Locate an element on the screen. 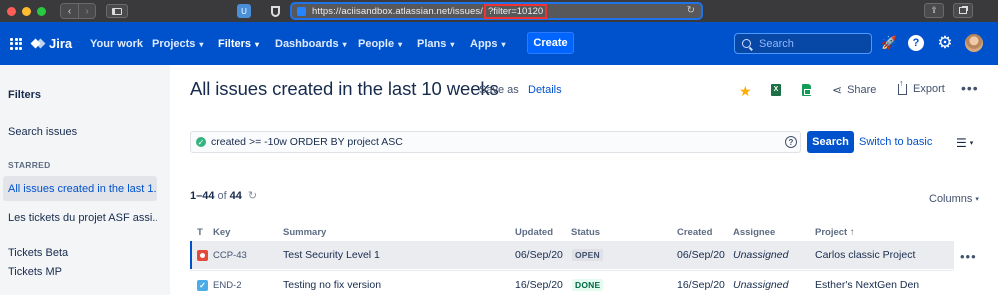 The height and width of the screenshot is (295, 998). back-icon: ‹ is located at coordinates (69, 11).